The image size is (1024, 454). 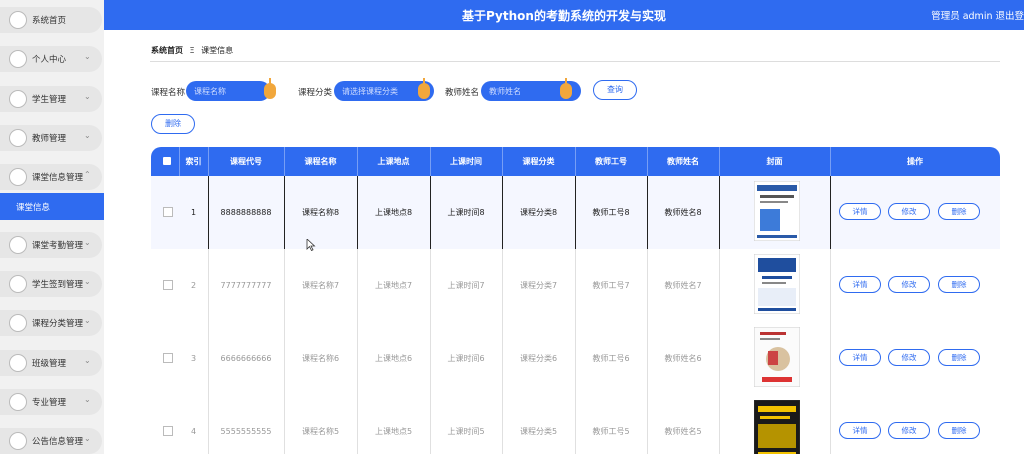 What do you see at coordinates (246, 358) in the screenshot?
I see `cell-code: 6666666666` at bounding box center [246, 358].